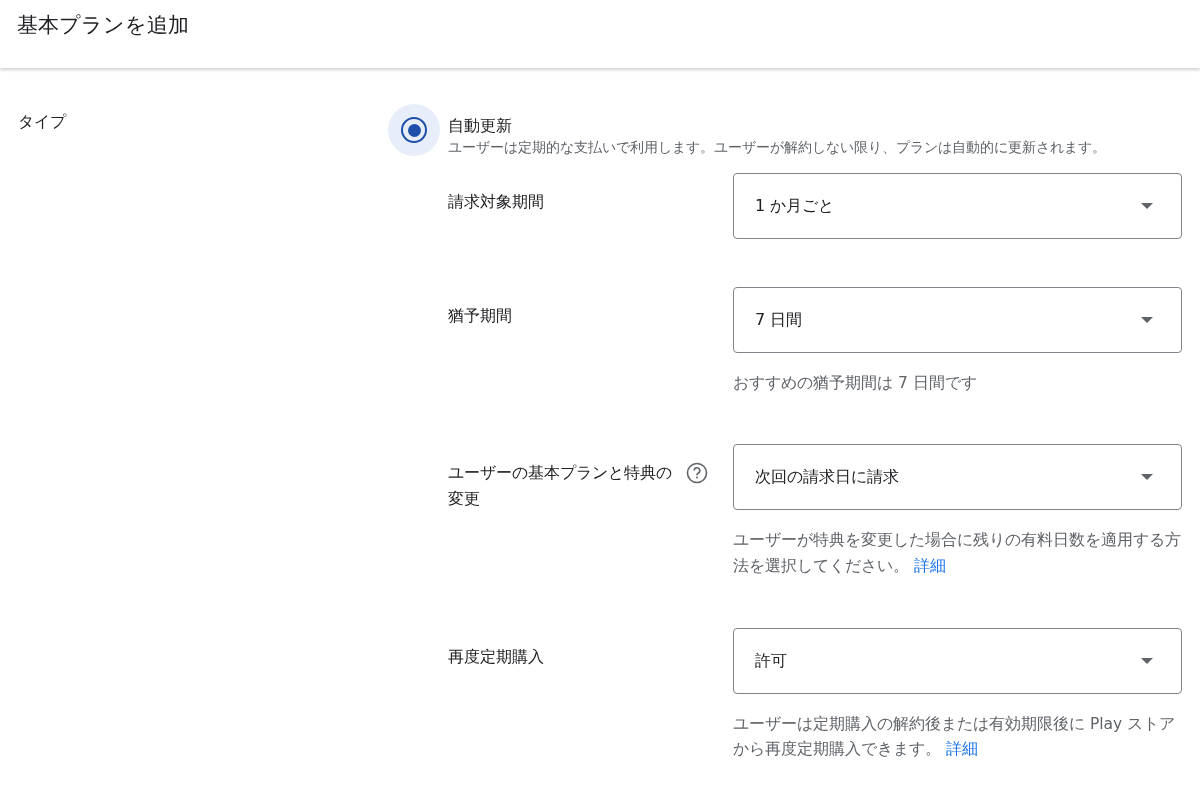 This screenshot has height=801, width=1200. I want to click on hint-text: ユーザーが特典を変更した場合に残りの有料日数を適用する方法を選択してください。 詳細, so click(957, 553).